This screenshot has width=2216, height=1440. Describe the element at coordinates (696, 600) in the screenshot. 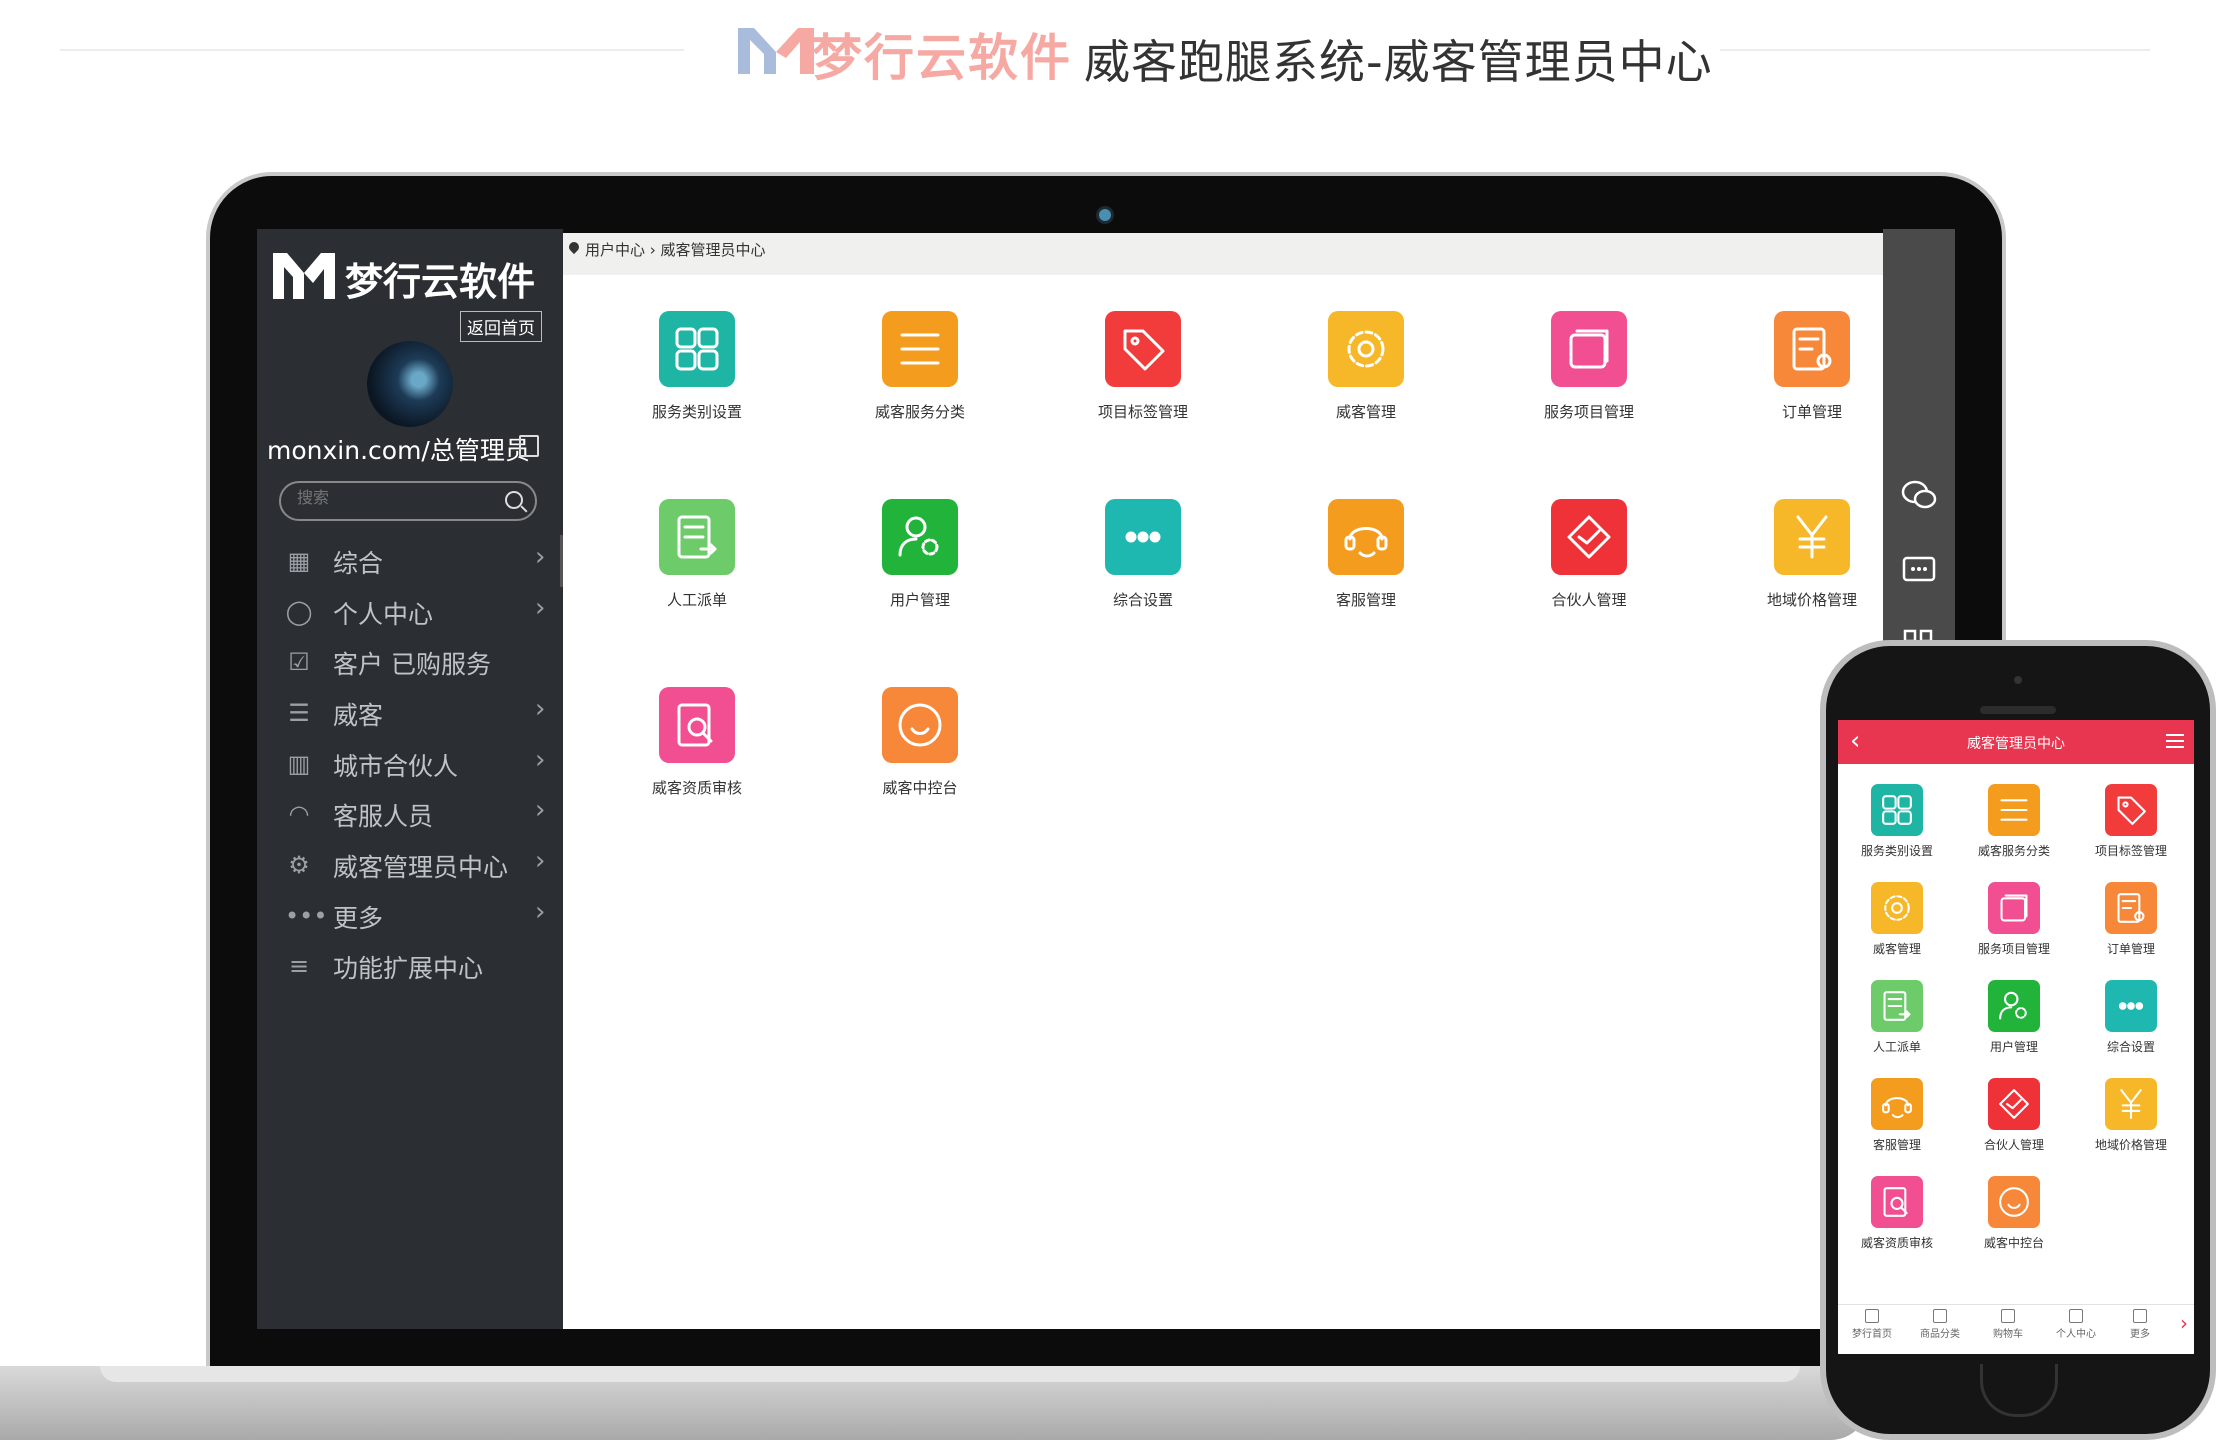

I see `app-label: 人工派单` at that location.